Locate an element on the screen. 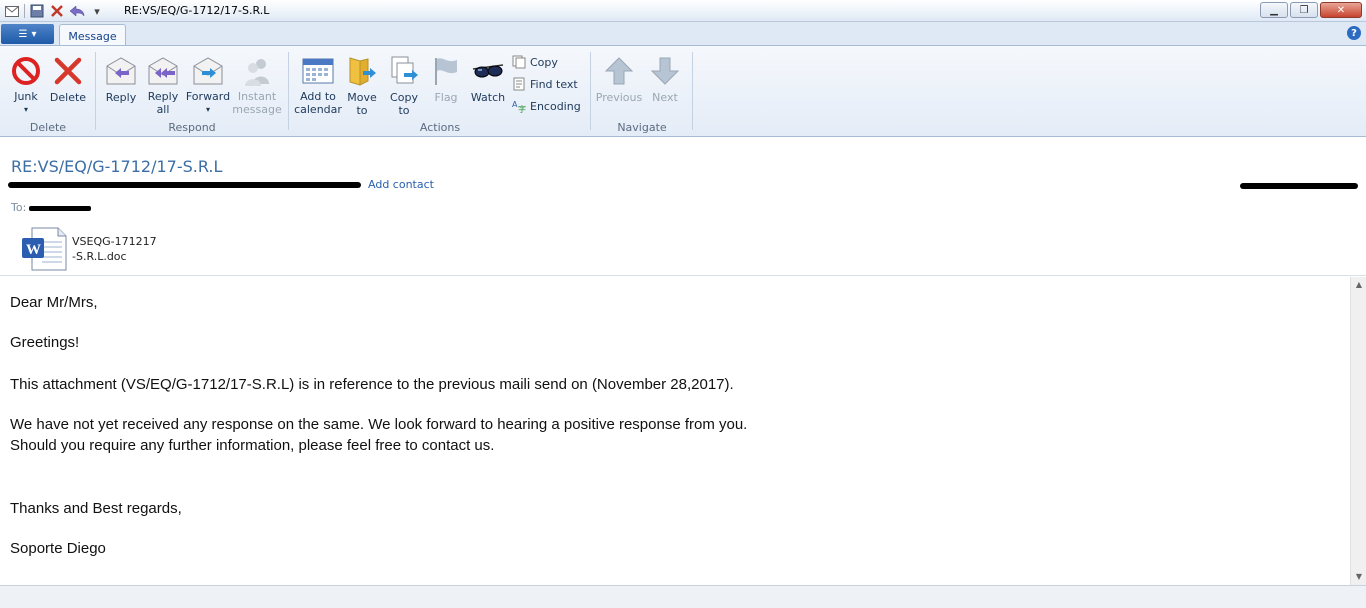 Image resolution: width=1366 pixels, height=608 pixels. attachment: W VSEQG-171217 -S.R.L.doc is located at coordinates (88, 249).